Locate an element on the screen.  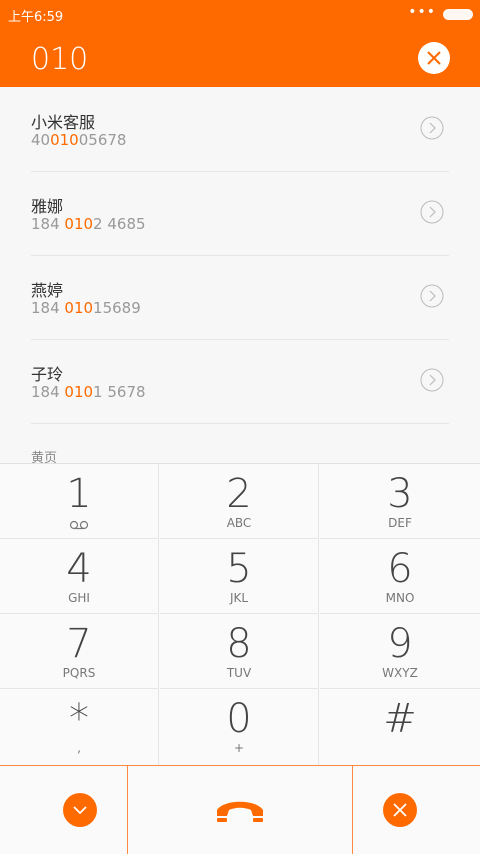
collapse-circle is located at coordinates (80, 810).